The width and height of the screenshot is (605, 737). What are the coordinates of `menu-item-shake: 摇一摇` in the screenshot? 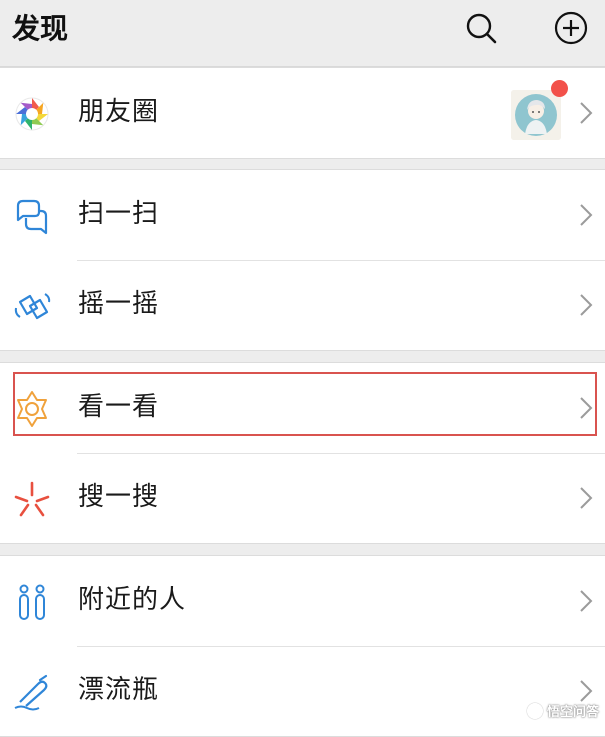 It's located at (302, 305).